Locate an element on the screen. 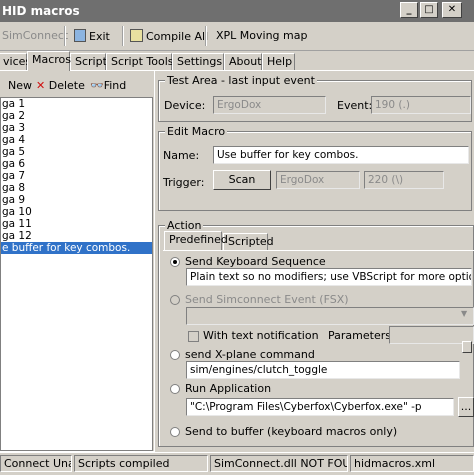  title-bar: HID macros _ □ ✕ is located at coordinates (237, 11).